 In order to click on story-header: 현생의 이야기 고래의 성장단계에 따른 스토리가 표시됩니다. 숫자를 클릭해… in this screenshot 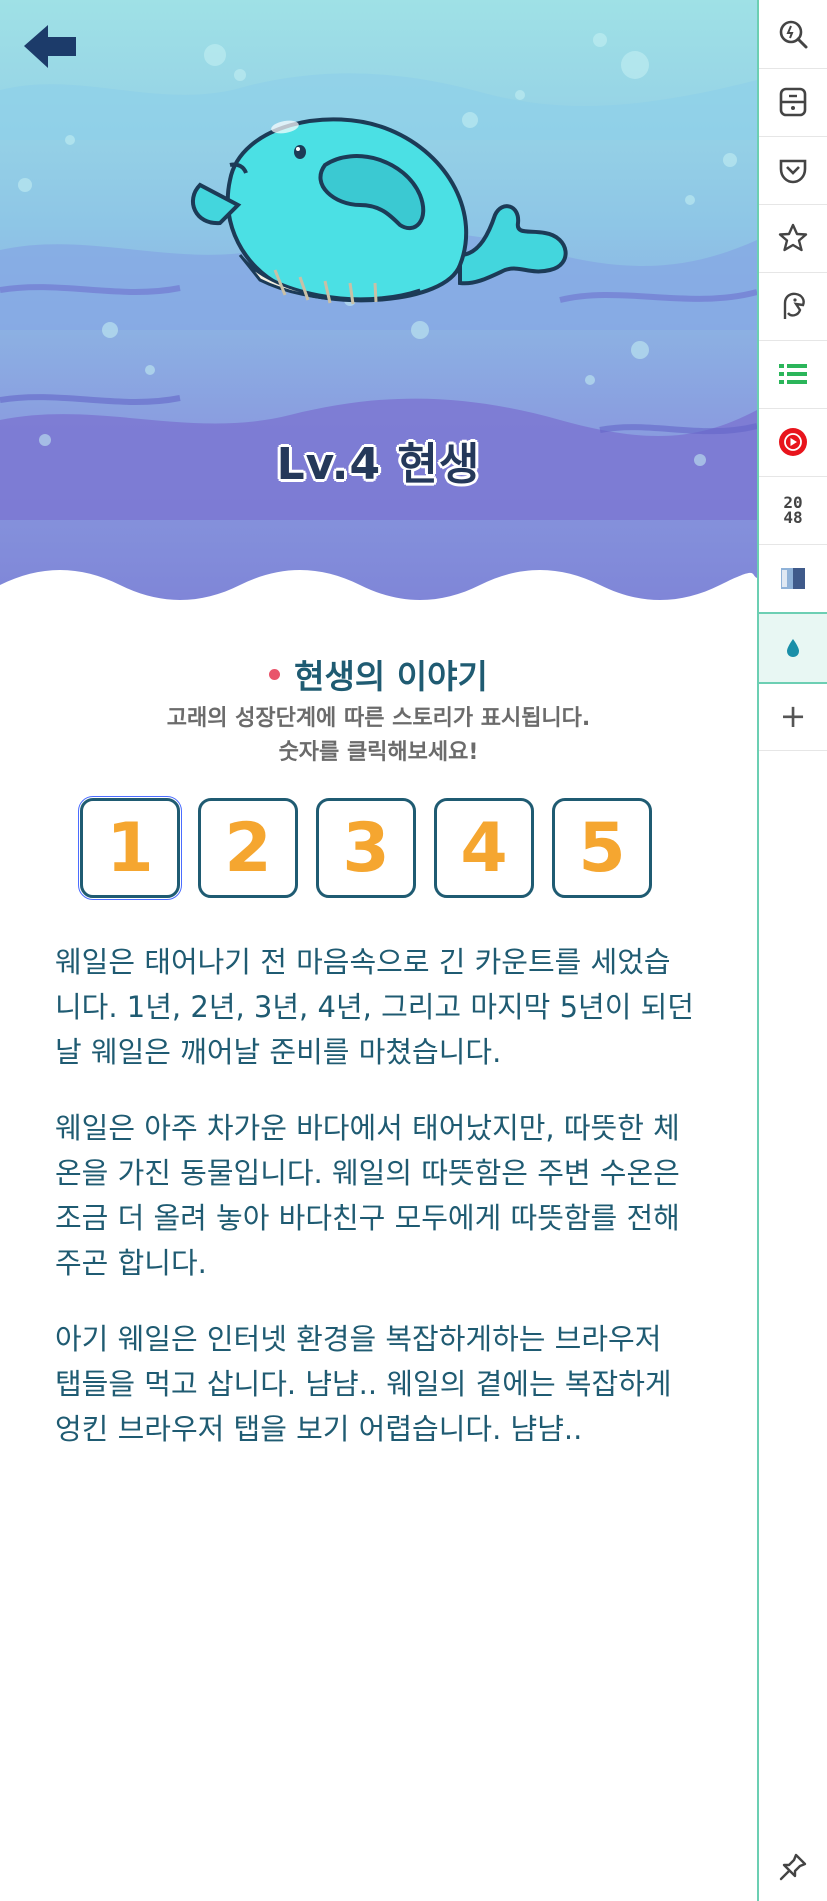, I will do `click(378, 710)`.